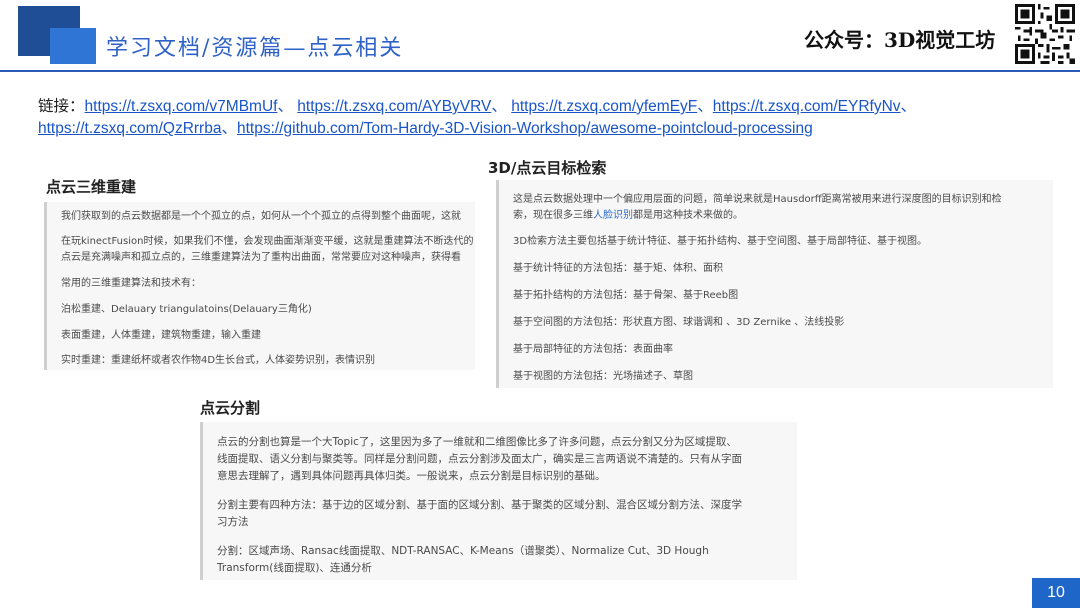 Image resolution: width=1080 pixels, height=608 pixels. I want to click on retrieval-text: 索，现在很多三维, so click(553, 215).